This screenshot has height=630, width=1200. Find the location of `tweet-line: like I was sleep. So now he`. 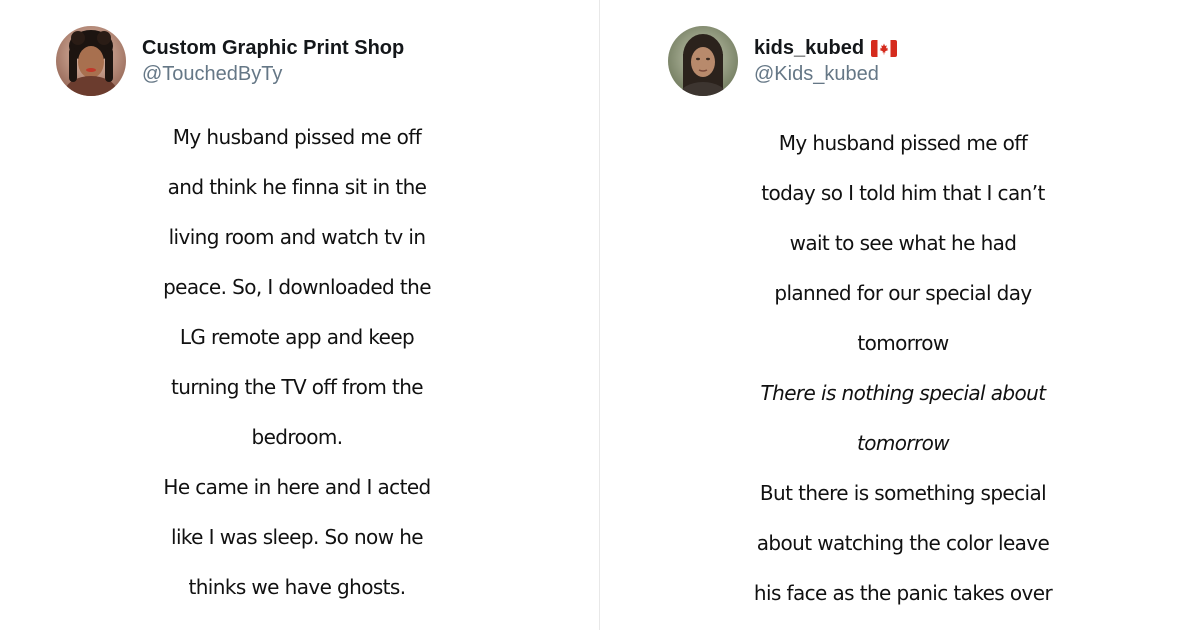

tweet-line: like I was sleep. So now he is located at coordinates (297, 537).